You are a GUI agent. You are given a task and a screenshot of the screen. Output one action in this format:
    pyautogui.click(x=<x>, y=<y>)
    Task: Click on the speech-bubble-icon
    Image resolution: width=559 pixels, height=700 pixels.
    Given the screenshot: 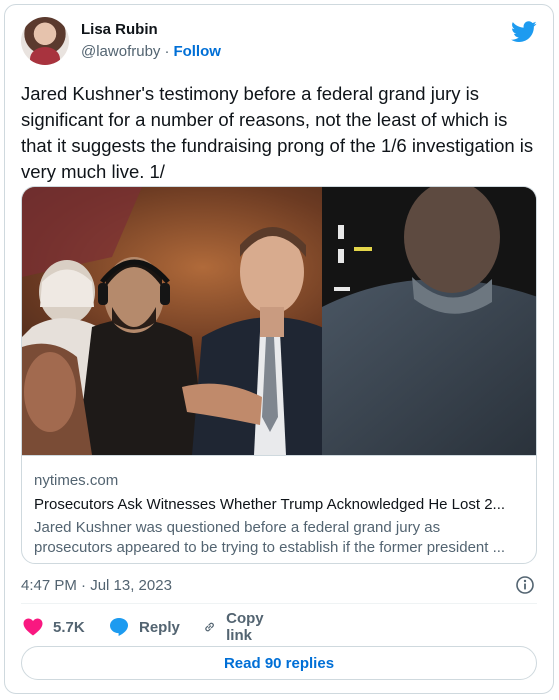 What is the action you would take?
    pyautogui.click(x=119, y=627)
    